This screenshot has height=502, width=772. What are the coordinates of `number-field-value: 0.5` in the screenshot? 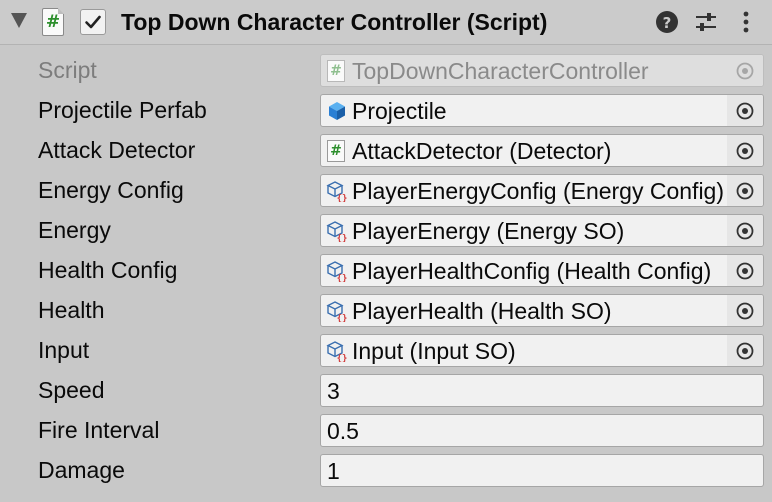 It's located at (343, 431).